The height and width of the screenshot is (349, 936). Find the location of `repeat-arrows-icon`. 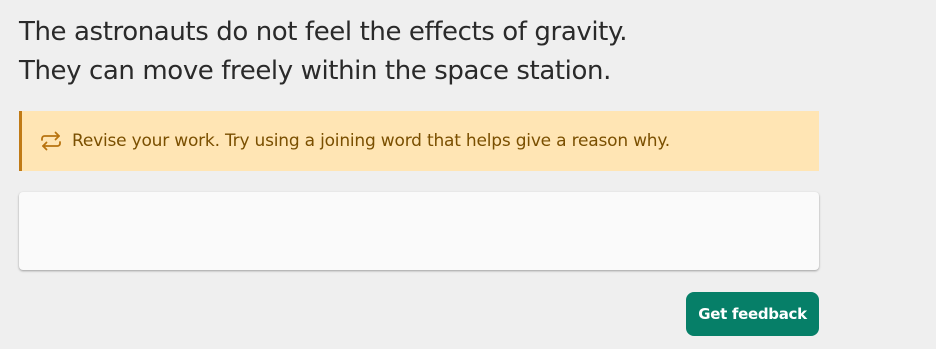

repeat-arrows-icon is located at coordinates (51, 141).